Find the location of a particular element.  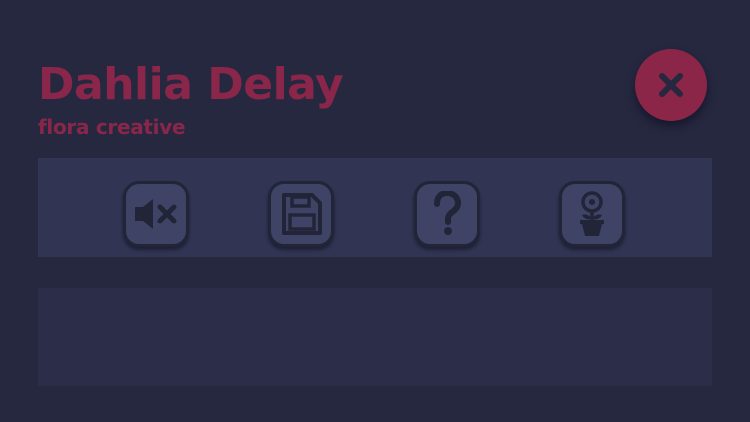

mute-button is located at coordinates (156, 214).